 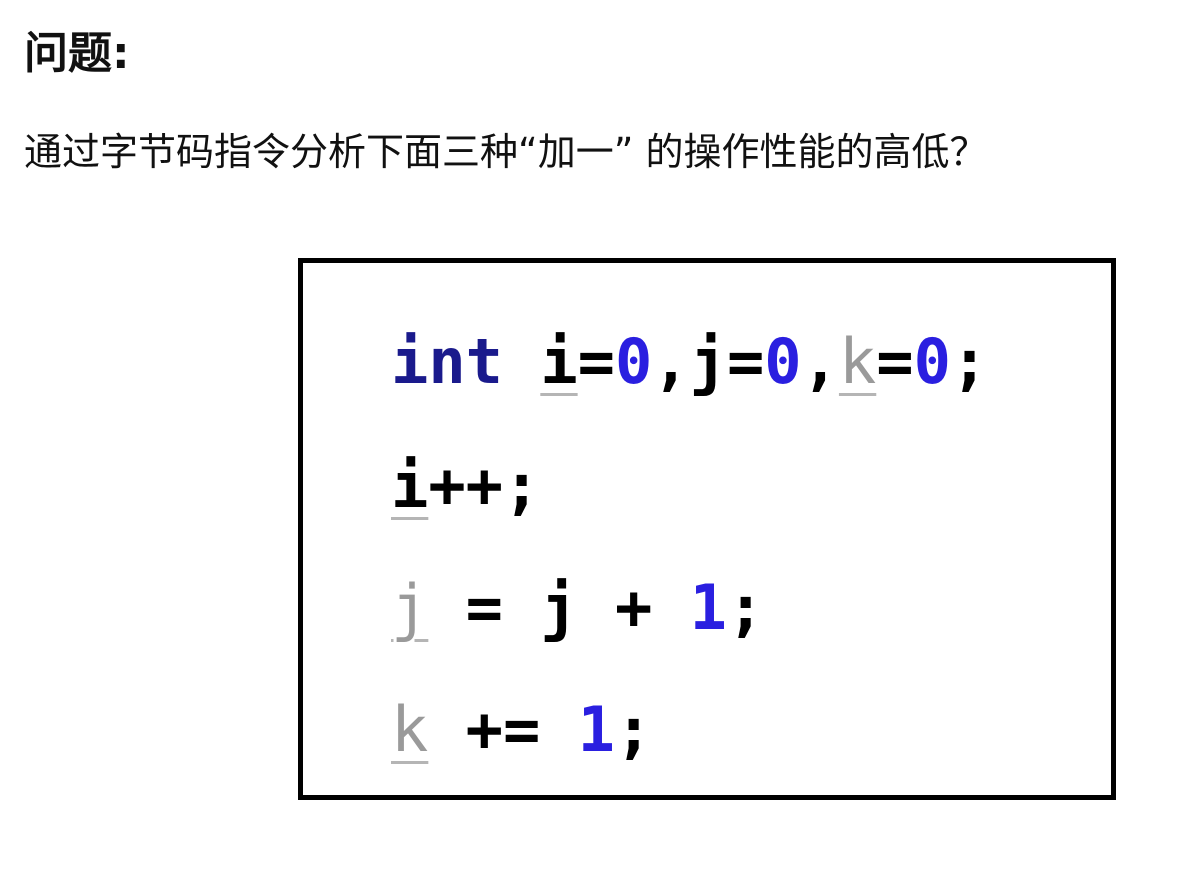 I want to click on keyword-int: int, so click(x=447, y=361).